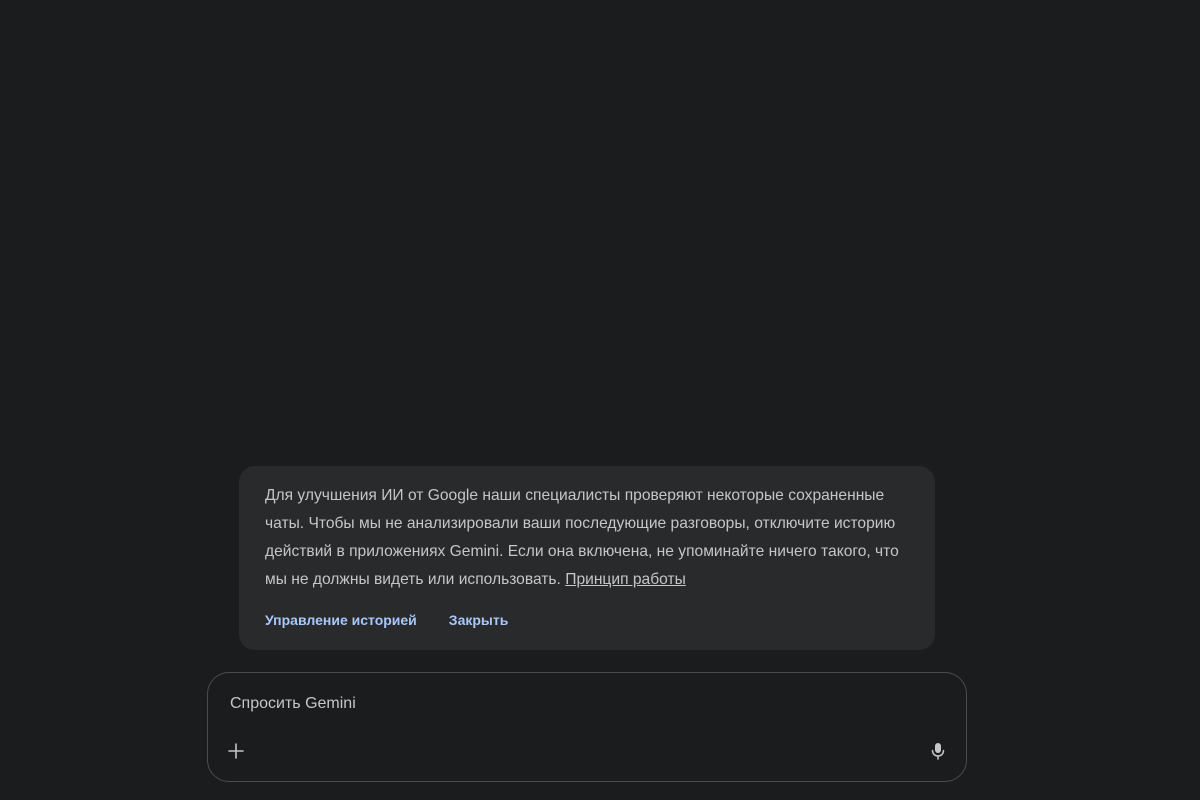 The width and height of the screenshot is (1200, 800). I want to click on close-notice-button: Закрыть, so click(479, 620).